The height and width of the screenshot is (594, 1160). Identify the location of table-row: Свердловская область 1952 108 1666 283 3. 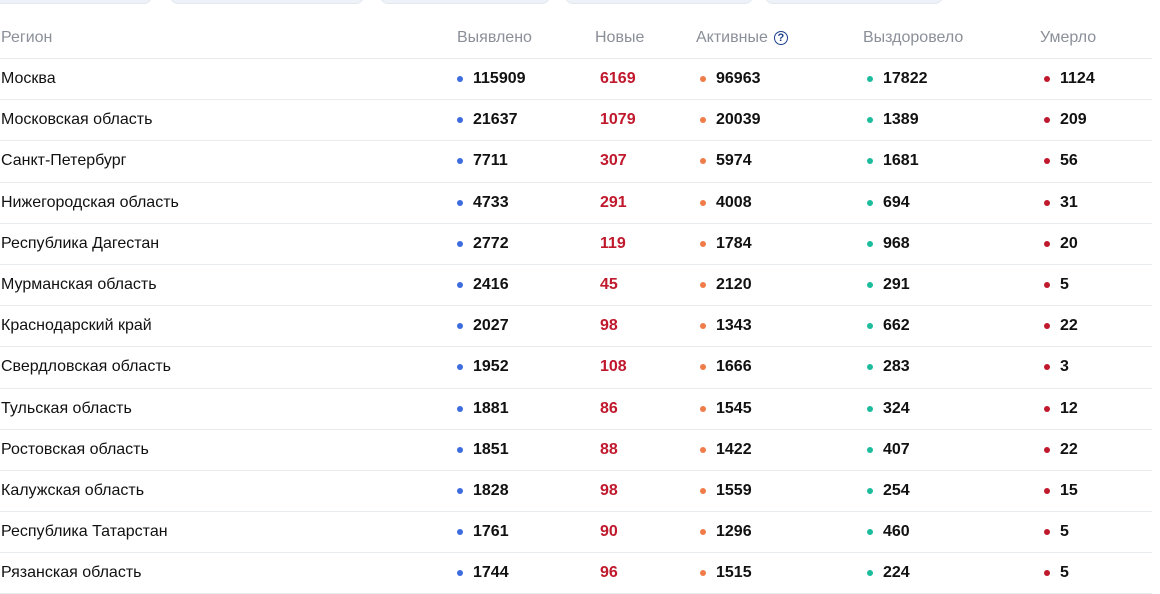
(576, 368).